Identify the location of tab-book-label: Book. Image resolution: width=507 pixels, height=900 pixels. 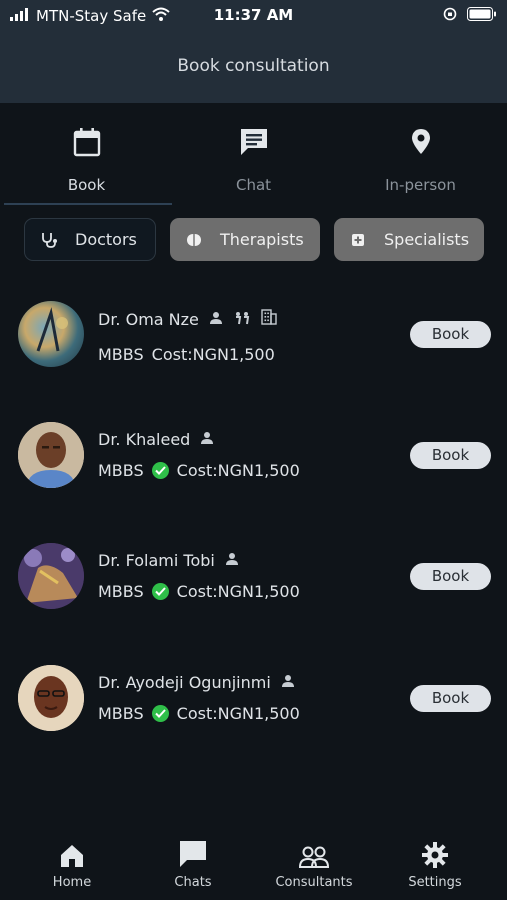
(86, 185).